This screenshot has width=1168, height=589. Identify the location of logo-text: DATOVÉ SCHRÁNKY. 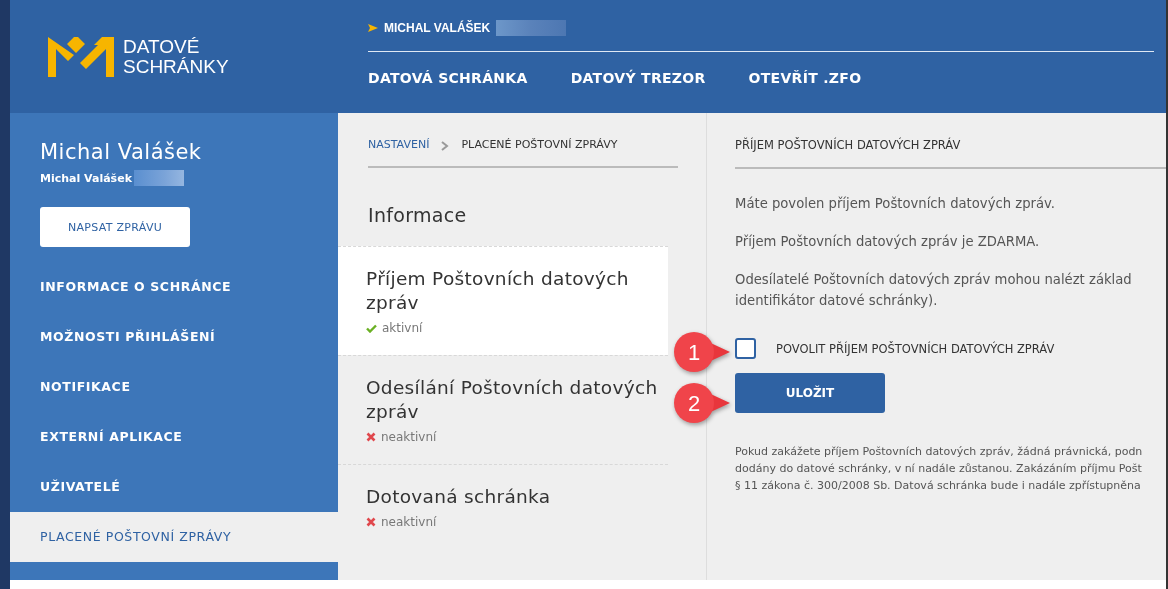
(176, 56).